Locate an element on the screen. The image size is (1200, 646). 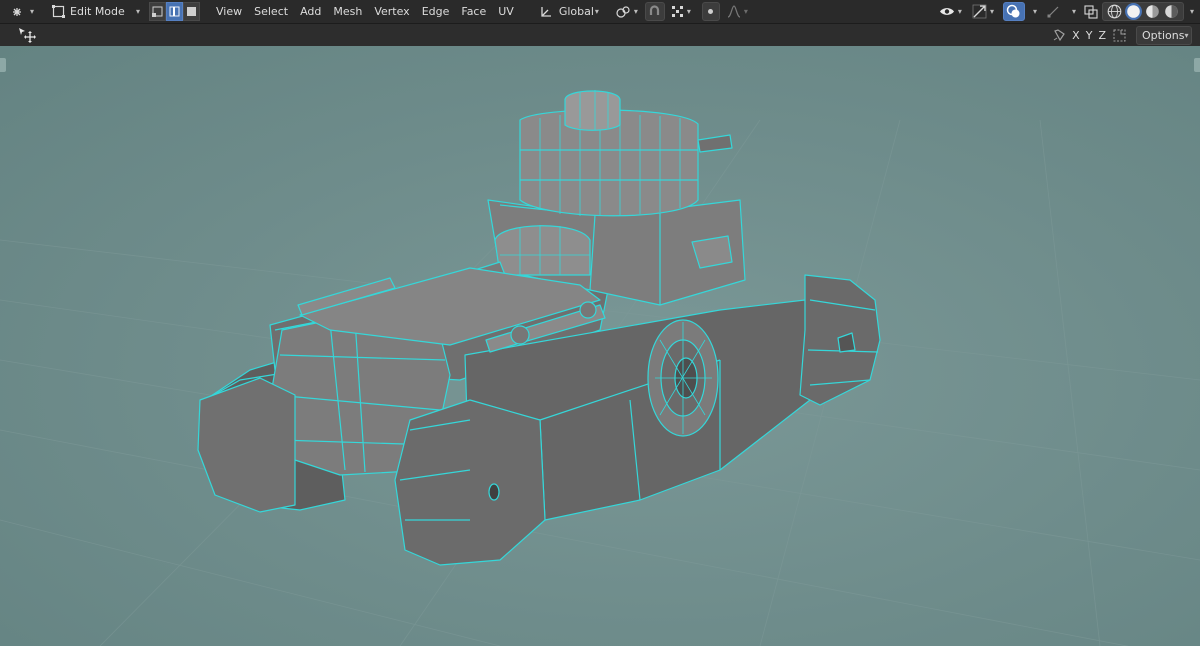
move-tool-button is located at coordinates (27, 35).